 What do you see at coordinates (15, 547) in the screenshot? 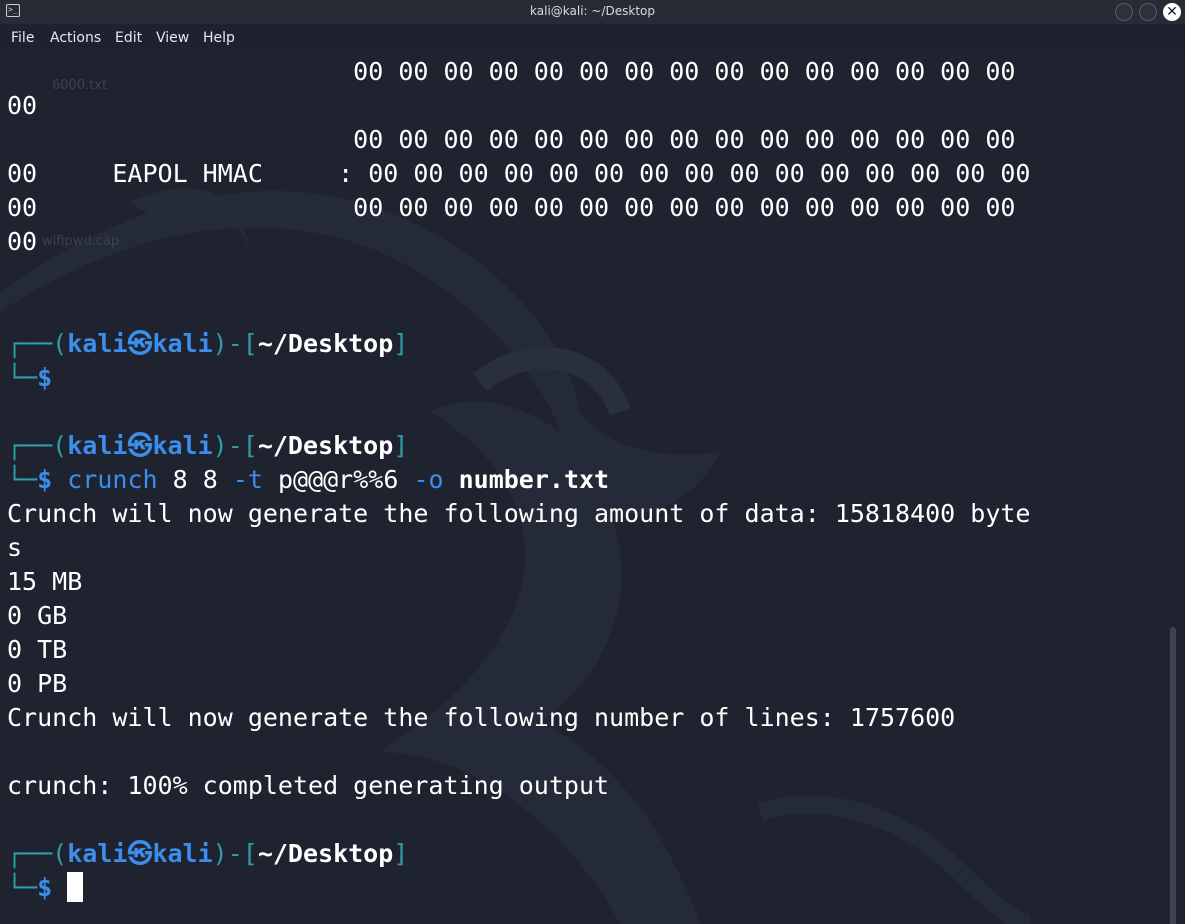
I see `output-line: s` at bounding box center [15, 547].